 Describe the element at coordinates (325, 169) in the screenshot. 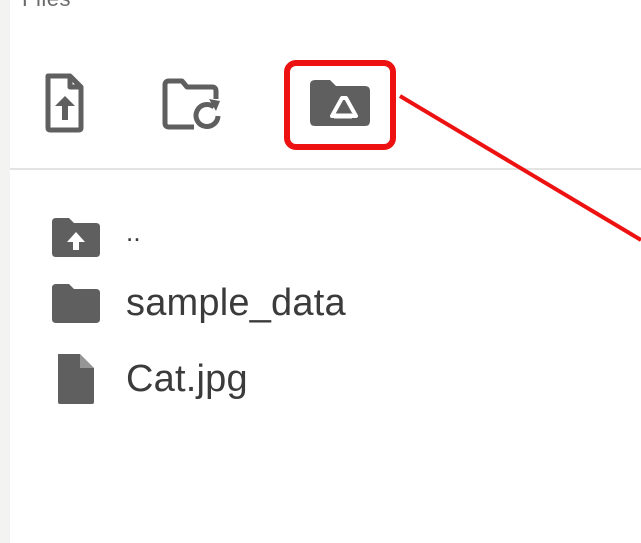

I see `toolbar-divider` at that location.